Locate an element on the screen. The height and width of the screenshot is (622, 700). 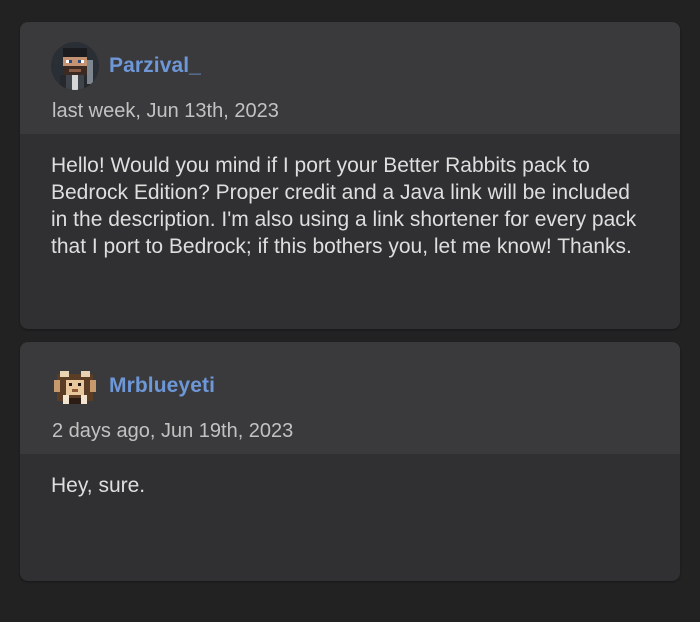
comment-timestamp: last week, Jun 13th, 2023 is located at coordinates (165, 111).